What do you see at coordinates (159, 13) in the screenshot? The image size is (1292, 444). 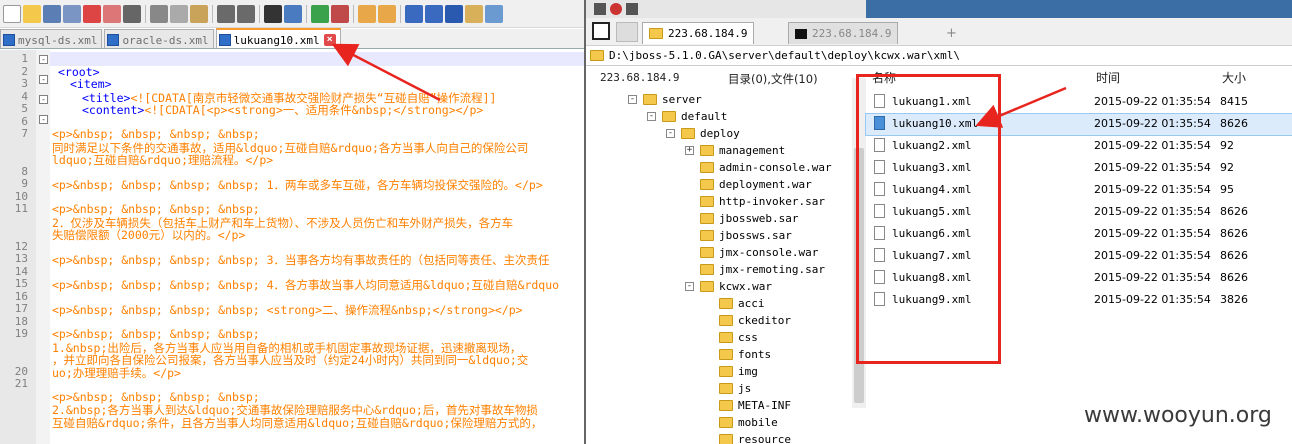 I see `cut-icon` at bounding box center [159, 13].